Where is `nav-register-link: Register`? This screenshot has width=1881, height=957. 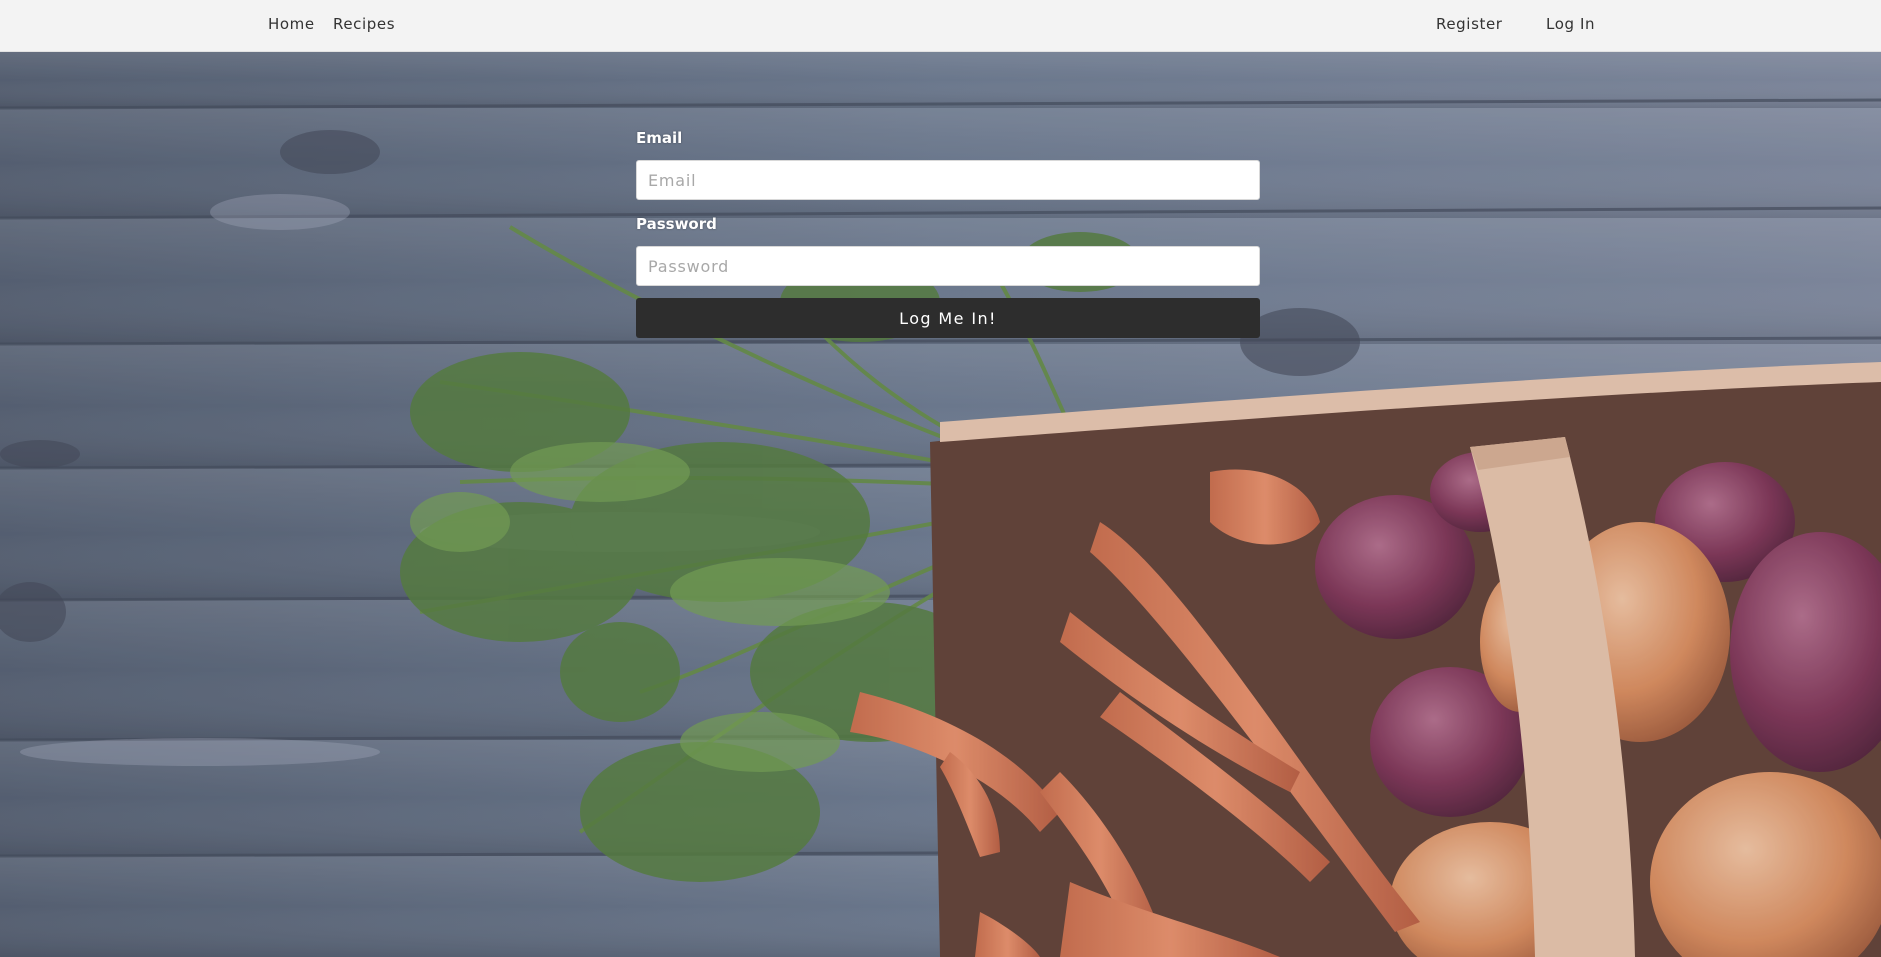 nav-register-link: Register is located at coordinates (1469, 24).